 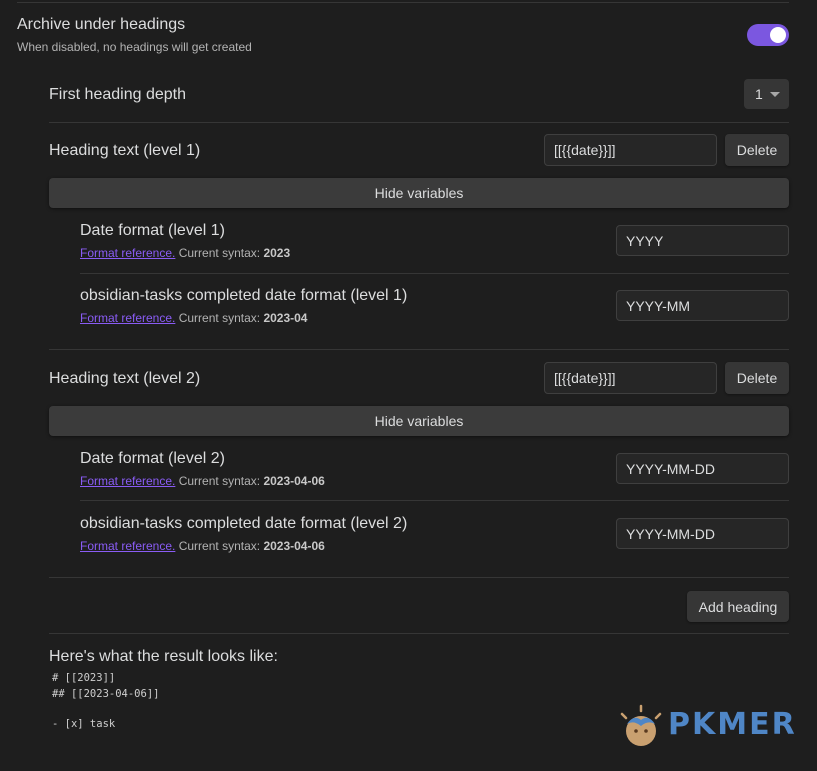 I want to click on heading-1-input: [[{{date}}]], so click(x=630, y=150).